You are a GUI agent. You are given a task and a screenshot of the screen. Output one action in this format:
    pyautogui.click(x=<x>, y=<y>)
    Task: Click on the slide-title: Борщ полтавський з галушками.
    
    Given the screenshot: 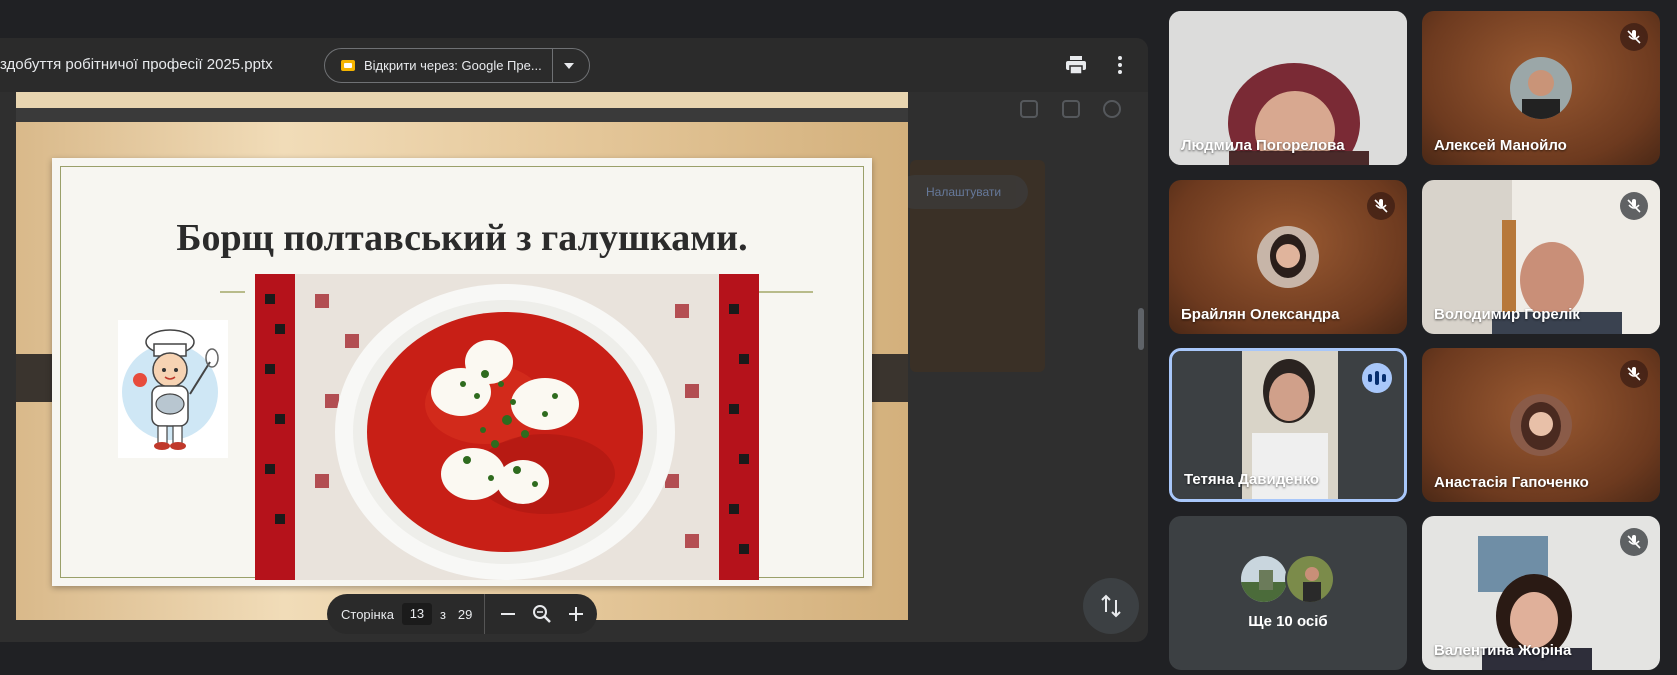 What is the action you would take?
    pyautogui.click(x=462, y=238)
    